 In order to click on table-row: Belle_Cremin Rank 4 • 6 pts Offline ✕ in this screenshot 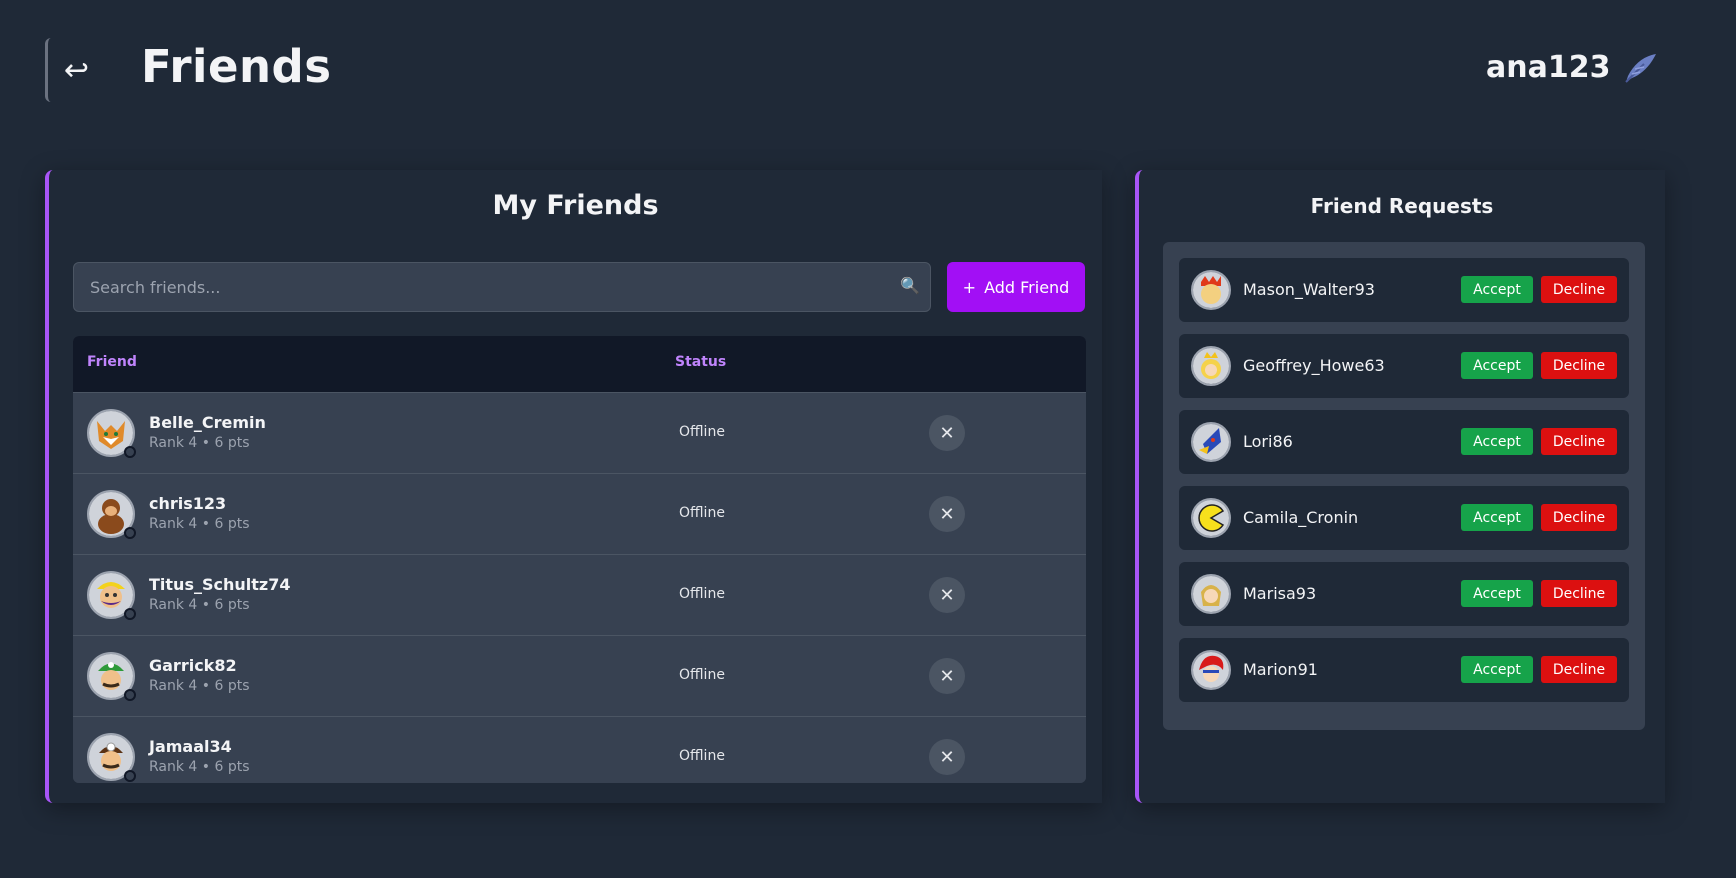, I will do `click(579, 433)`.